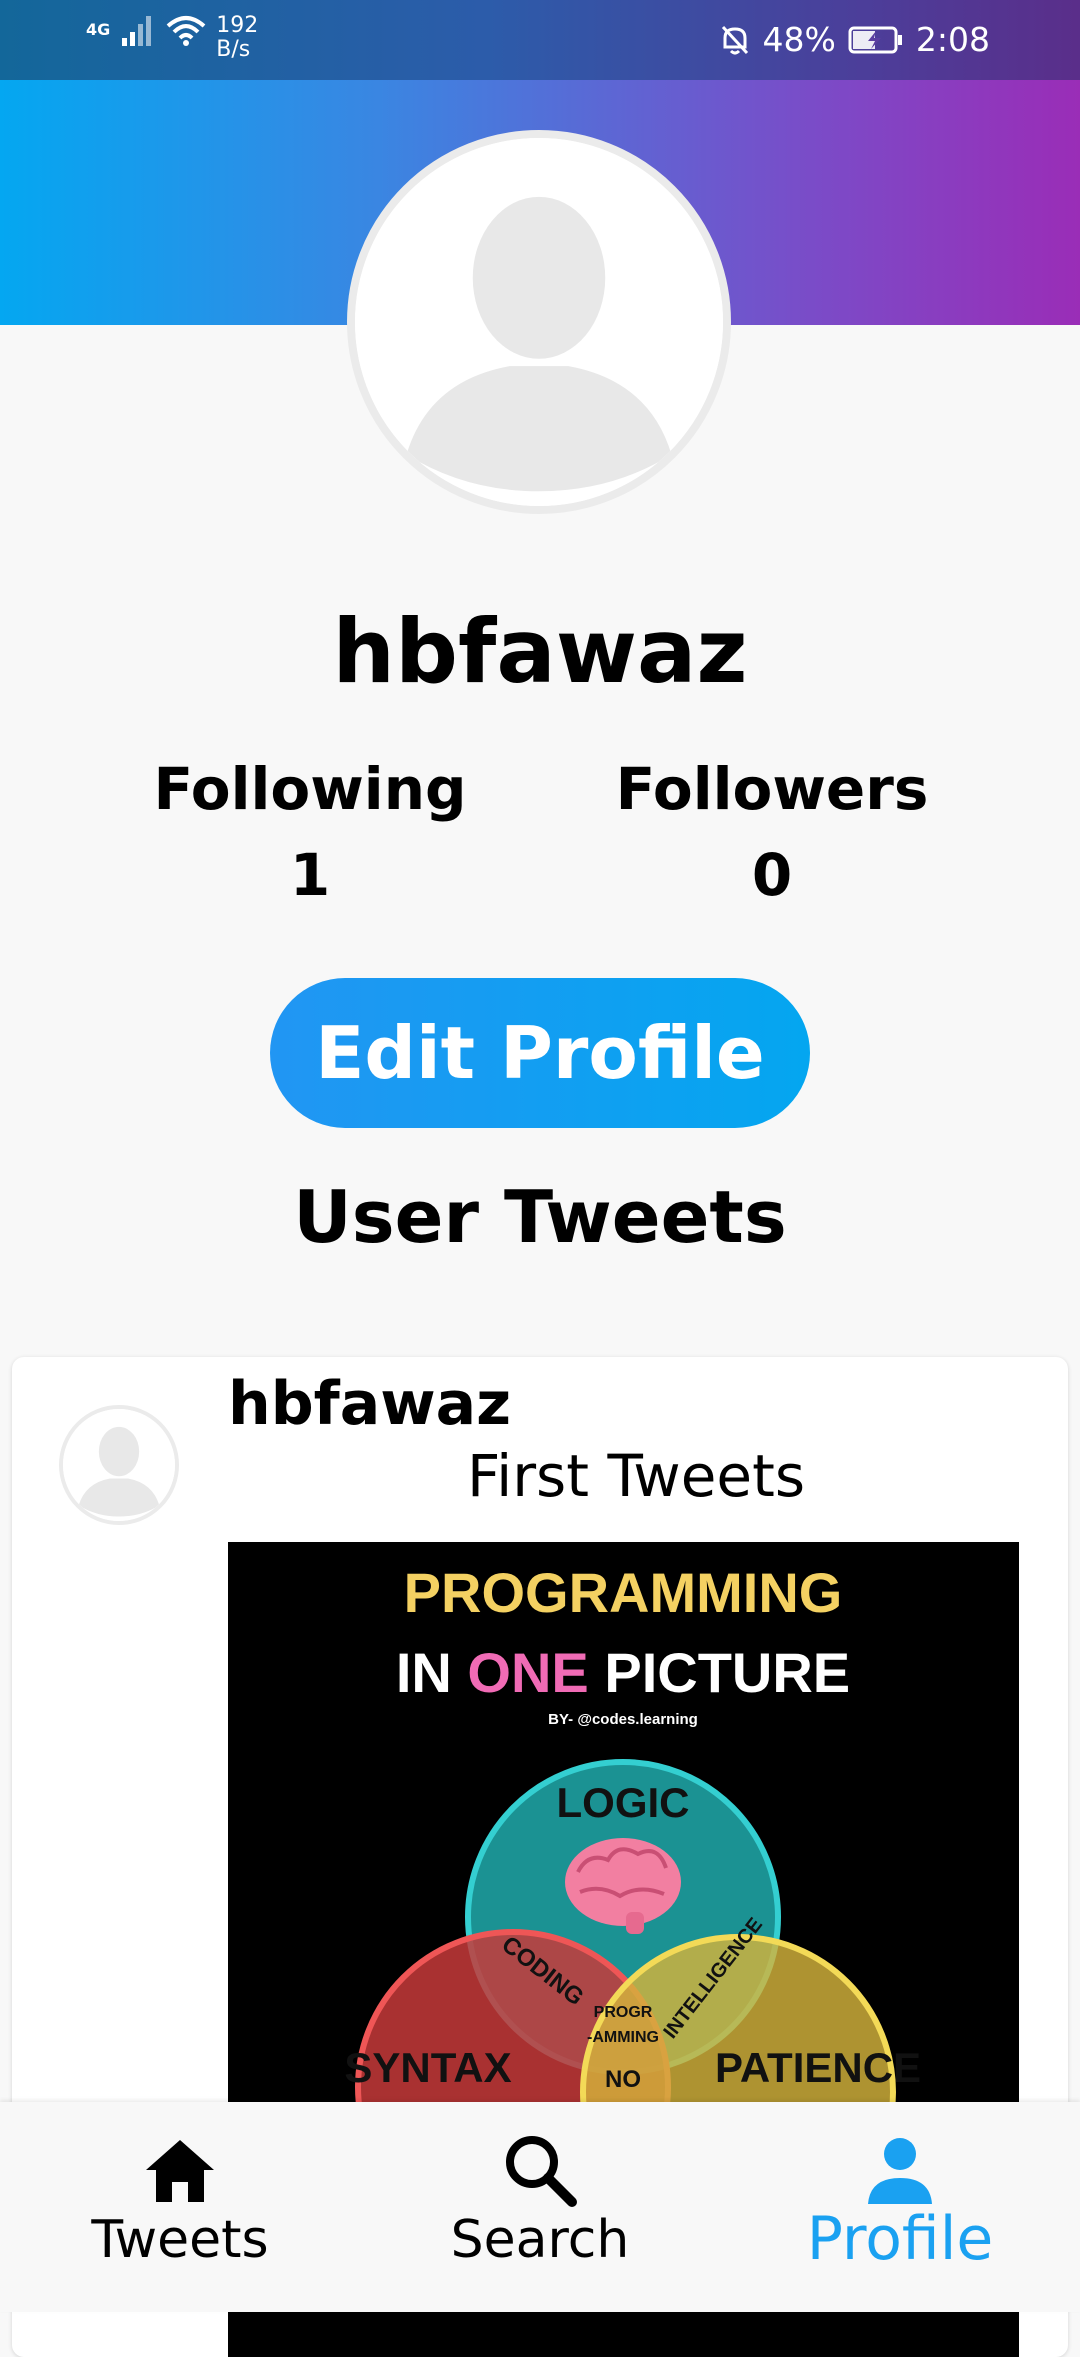 Image resolution: width=1080 pixels, height=2357 pixels. What do you see at coordinates (623, 1592) in the screenshot?
I see `image-title-line1: PROGRAMMING` at bounding box center [623, 1592].